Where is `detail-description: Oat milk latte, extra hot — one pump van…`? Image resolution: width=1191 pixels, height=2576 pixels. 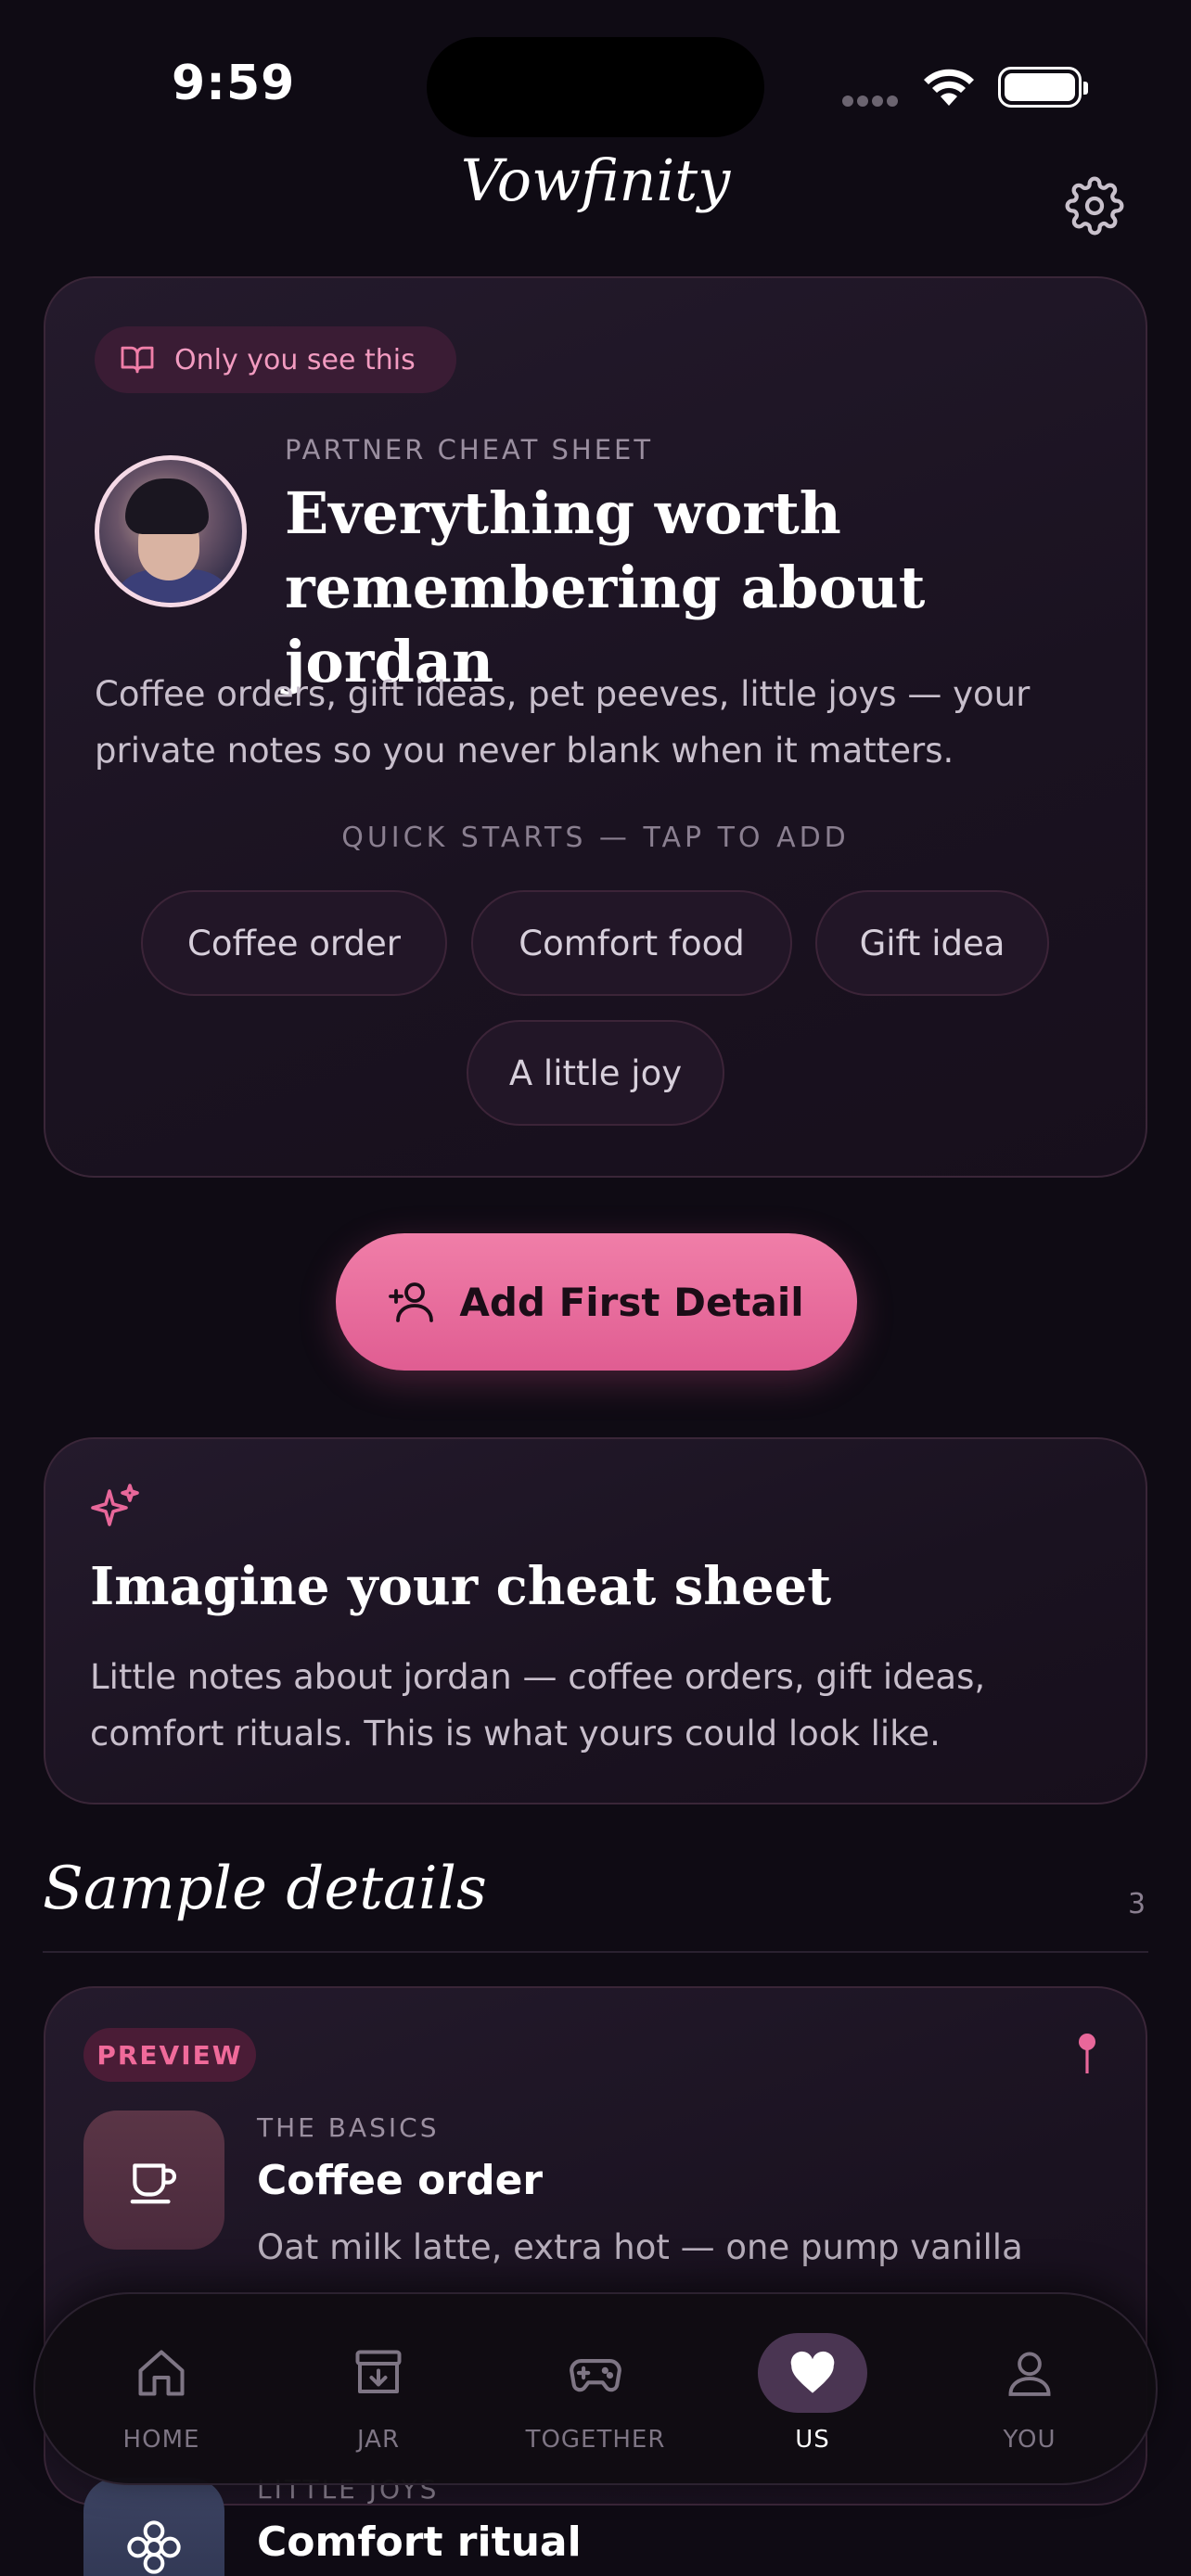
detail-description: Oat milk latte, extra hot — one pump van… is located at coordinates (640, 2247).